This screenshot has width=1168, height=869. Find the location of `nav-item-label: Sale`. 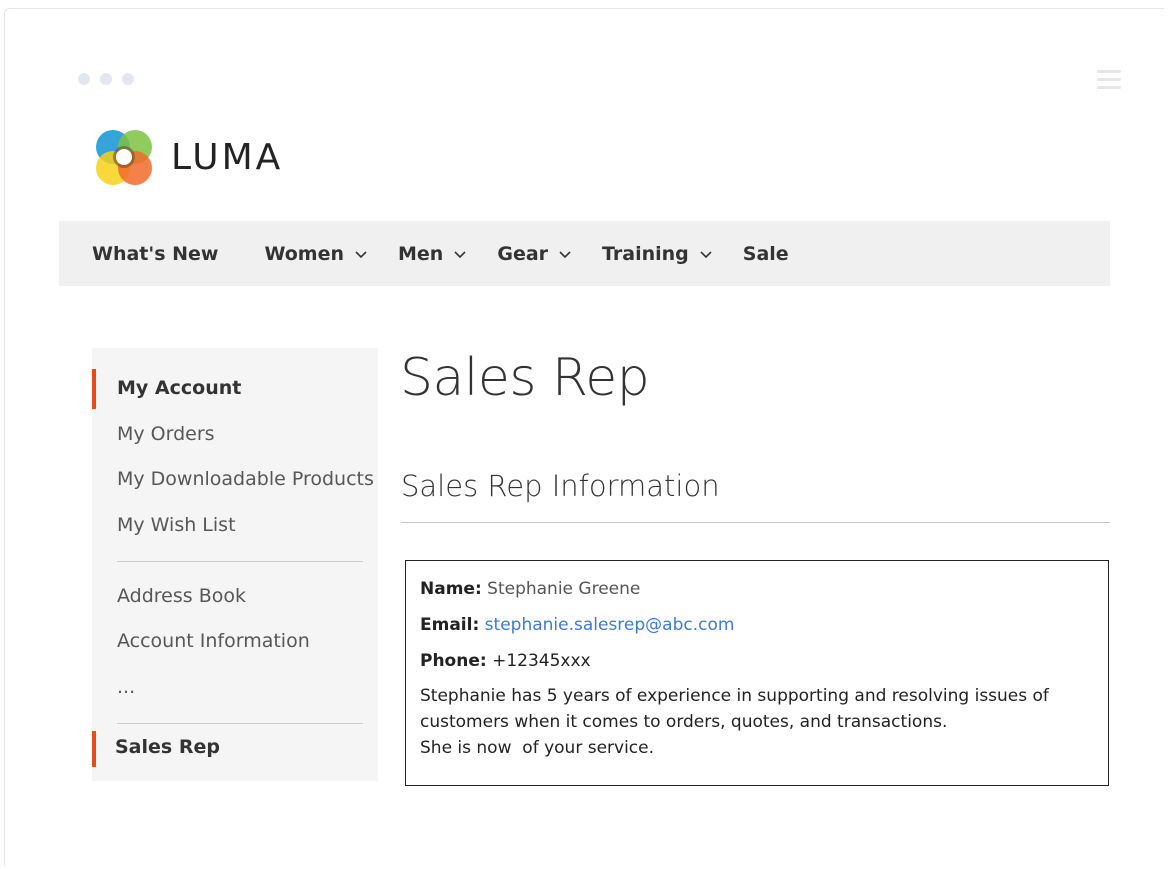

nav-item-label: Sale is located at coordinates (765, 253).